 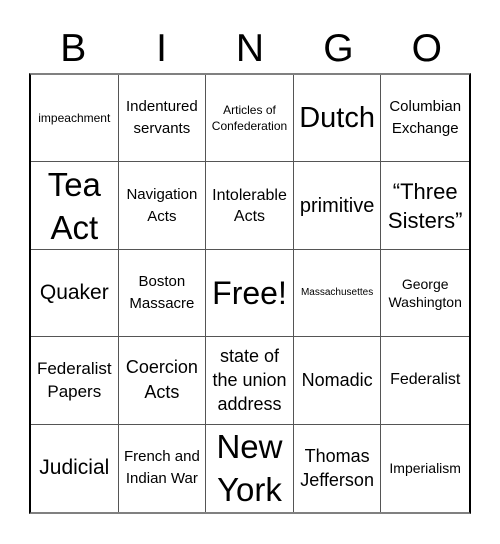 I want to click on bingo-cell: Boston Massacre, so click(x=162, y=293).